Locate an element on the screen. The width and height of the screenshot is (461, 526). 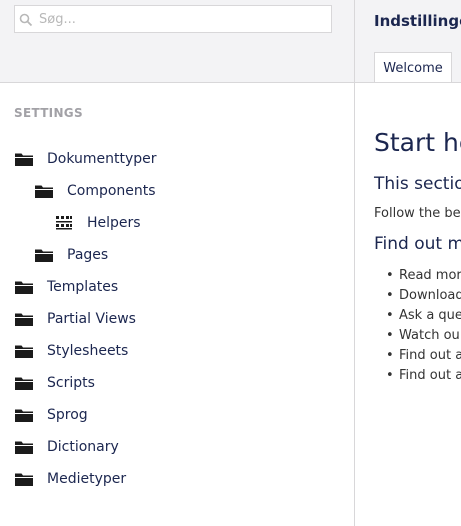
tree-item-label: Helpers is located at coordinates (114, 223).